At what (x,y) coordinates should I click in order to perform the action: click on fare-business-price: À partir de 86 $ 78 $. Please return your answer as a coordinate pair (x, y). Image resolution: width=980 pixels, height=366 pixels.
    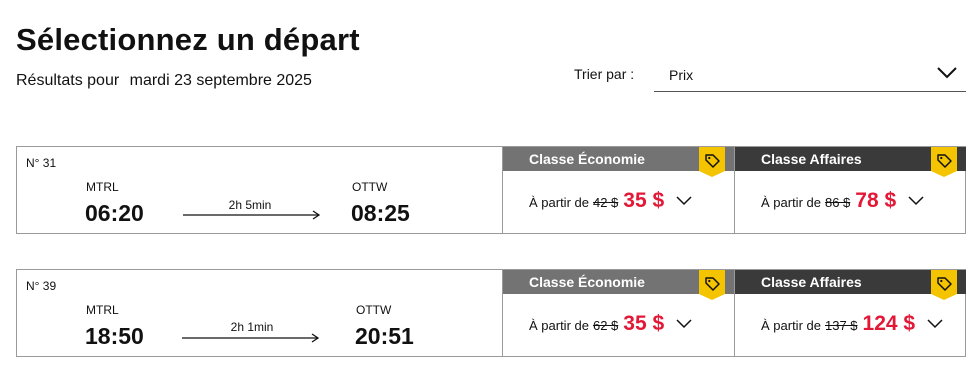
    Looking at the image, I should click on (842, 201).